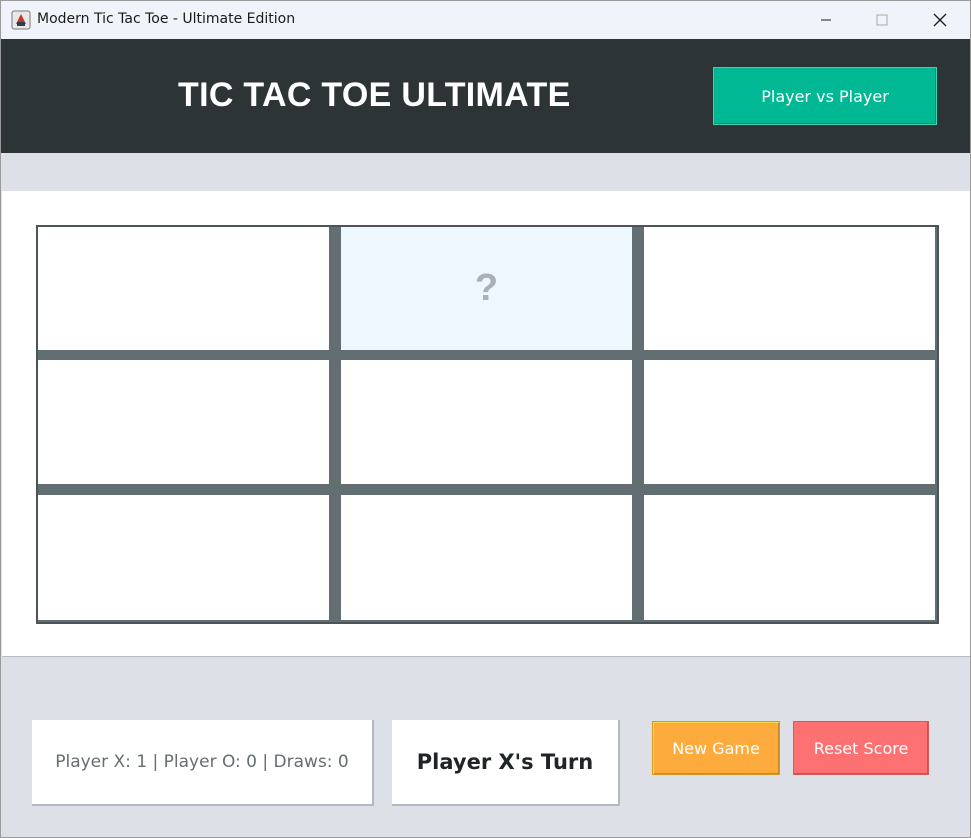 The image size is (971, 838). Describe the element at coordinates (825, 96) in the screenshot. I see `game-mode-button: Player vs Player` at that location.